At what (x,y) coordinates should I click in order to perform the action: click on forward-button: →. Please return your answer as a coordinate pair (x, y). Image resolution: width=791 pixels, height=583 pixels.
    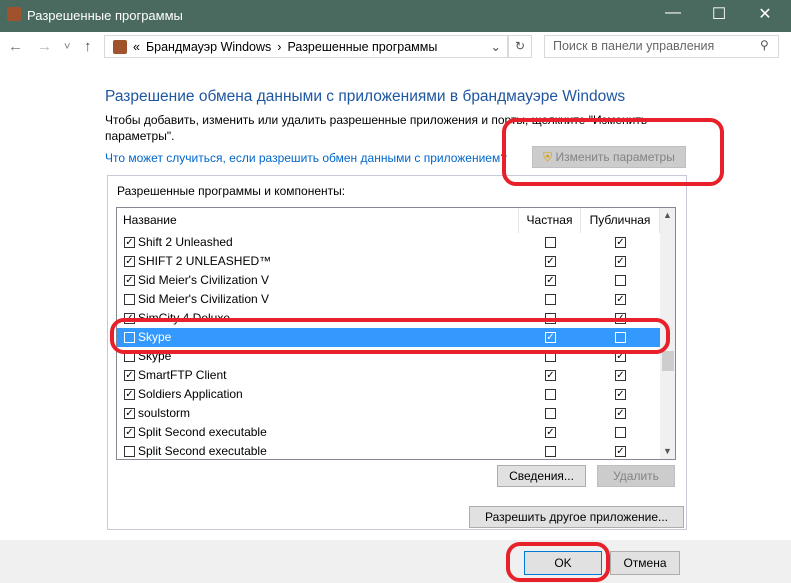
    Looking at the image, I should click on (44, 46).